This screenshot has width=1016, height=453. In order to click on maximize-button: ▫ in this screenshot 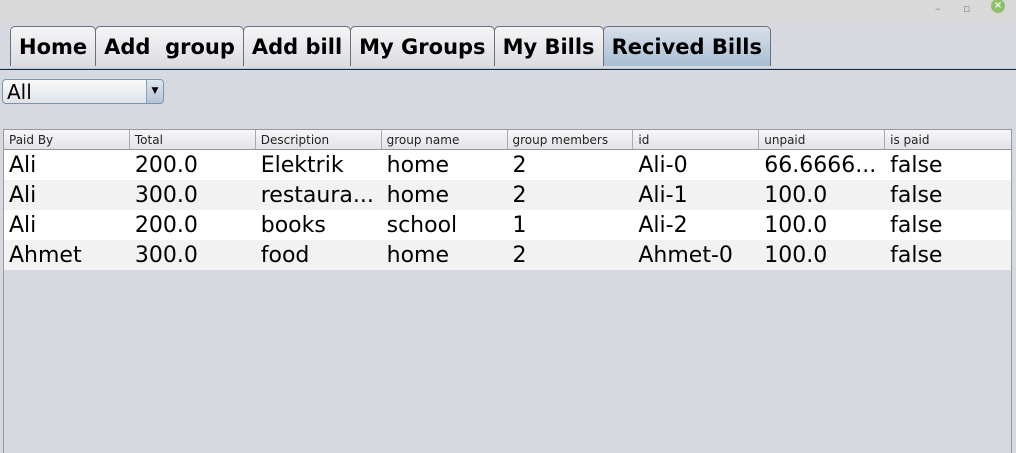, I will do `click(966, 8)`.